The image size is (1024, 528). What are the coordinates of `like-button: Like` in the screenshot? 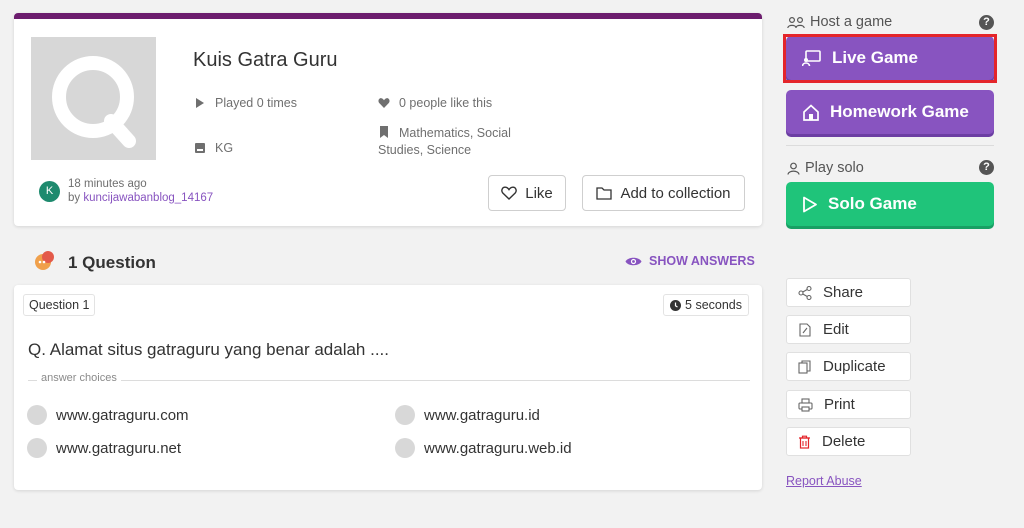 It's located at (527, 193).